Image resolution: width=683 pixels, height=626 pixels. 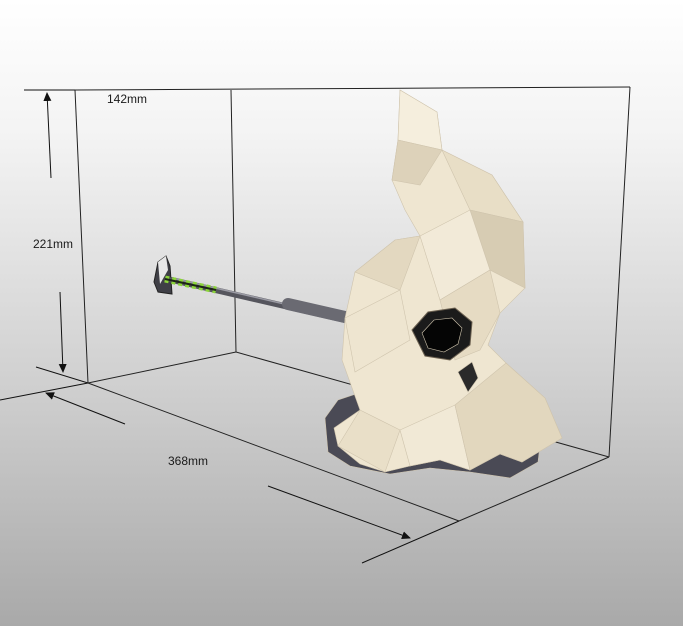 I want to click on height-arrow-down, so click(x=62, y=332).